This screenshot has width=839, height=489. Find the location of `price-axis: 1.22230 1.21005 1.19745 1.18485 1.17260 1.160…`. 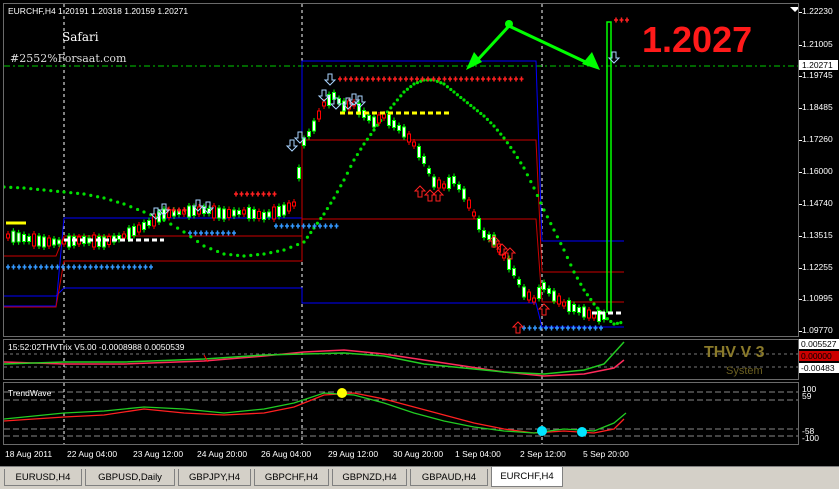

price-axis: 1.22230 1.21005 1.19745 1.18485 1.17260 1.160… is located at coordinates (819, 170).